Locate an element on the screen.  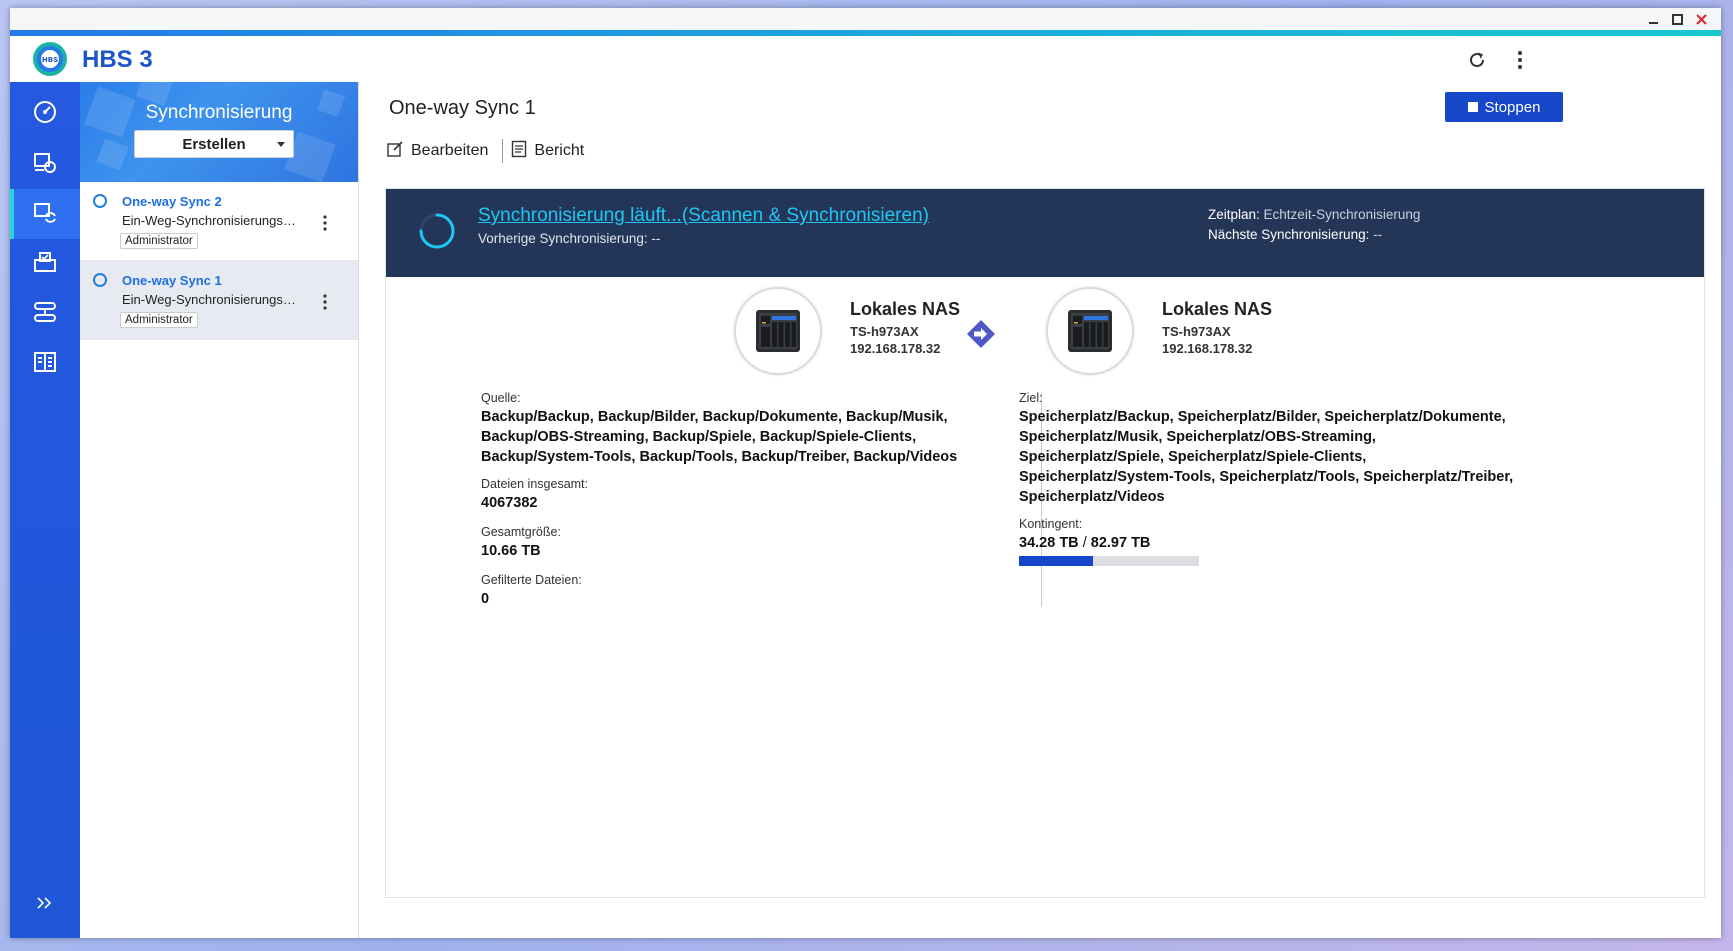
schedule: Zeitplan: Echtzeit-Synchronisierung is located at coordinates (1314, 214).